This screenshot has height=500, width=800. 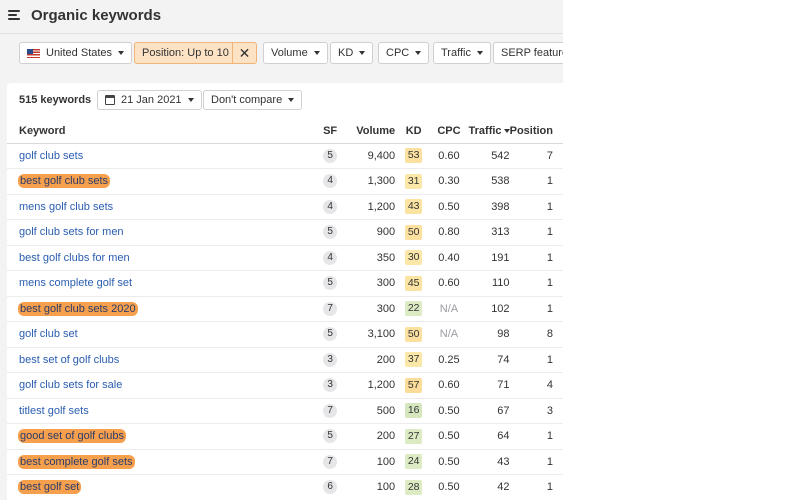 What do you see at coordinates (368, 156) in the screenshot?
I see `volume-cell: 9,400` at bounding box center [368, 156].